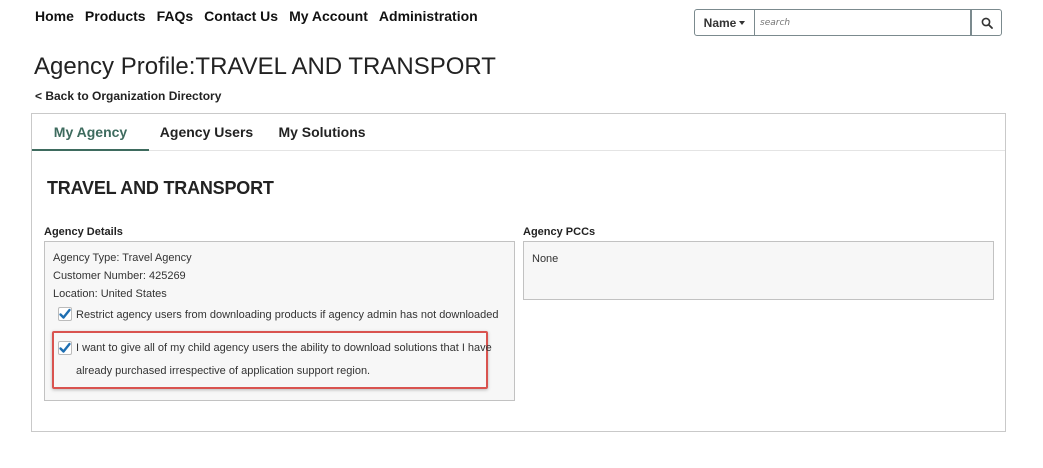 This screenshot has height=468, width=1043. What do you see at coordinates (328, 16) in the screenshot?
I see `nav-my-account: My Account` at bounding box center [328, 16].